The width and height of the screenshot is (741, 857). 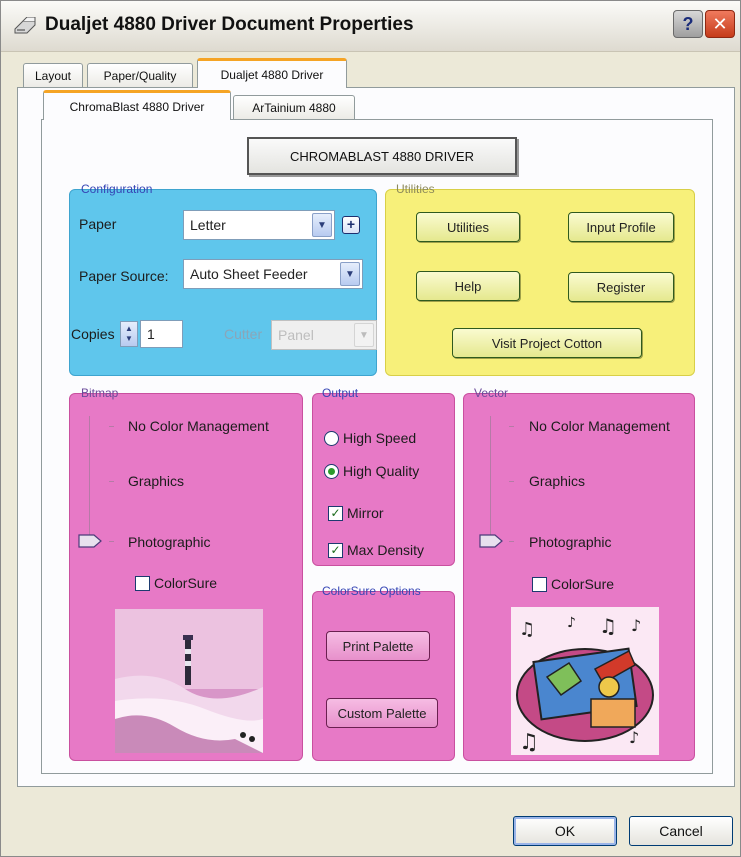 What do you see at coordinates (382, 713) in the screenshot?
I see `custom-palette-button: Custom Palette` at bounding box center [382, 713].